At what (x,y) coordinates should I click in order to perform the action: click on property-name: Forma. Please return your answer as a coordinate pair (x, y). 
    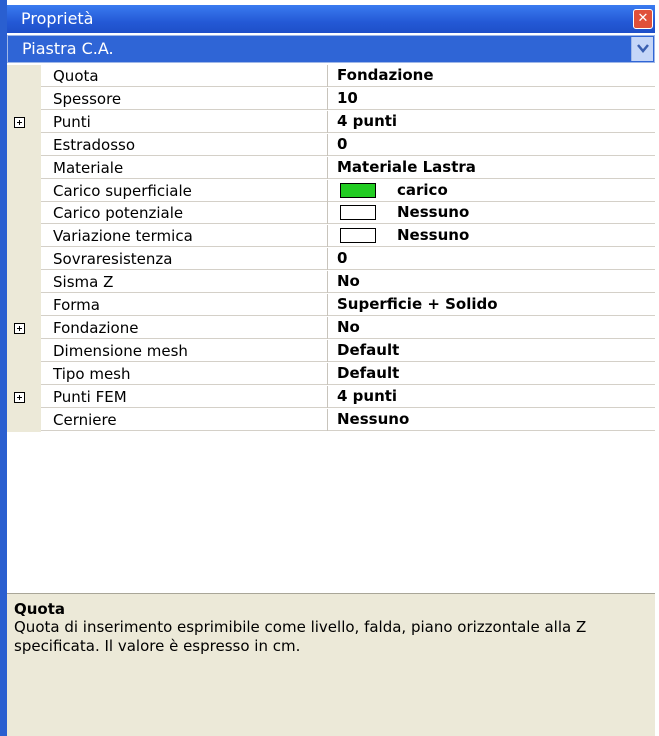
    Looking at the image, I should click on (76, 305).